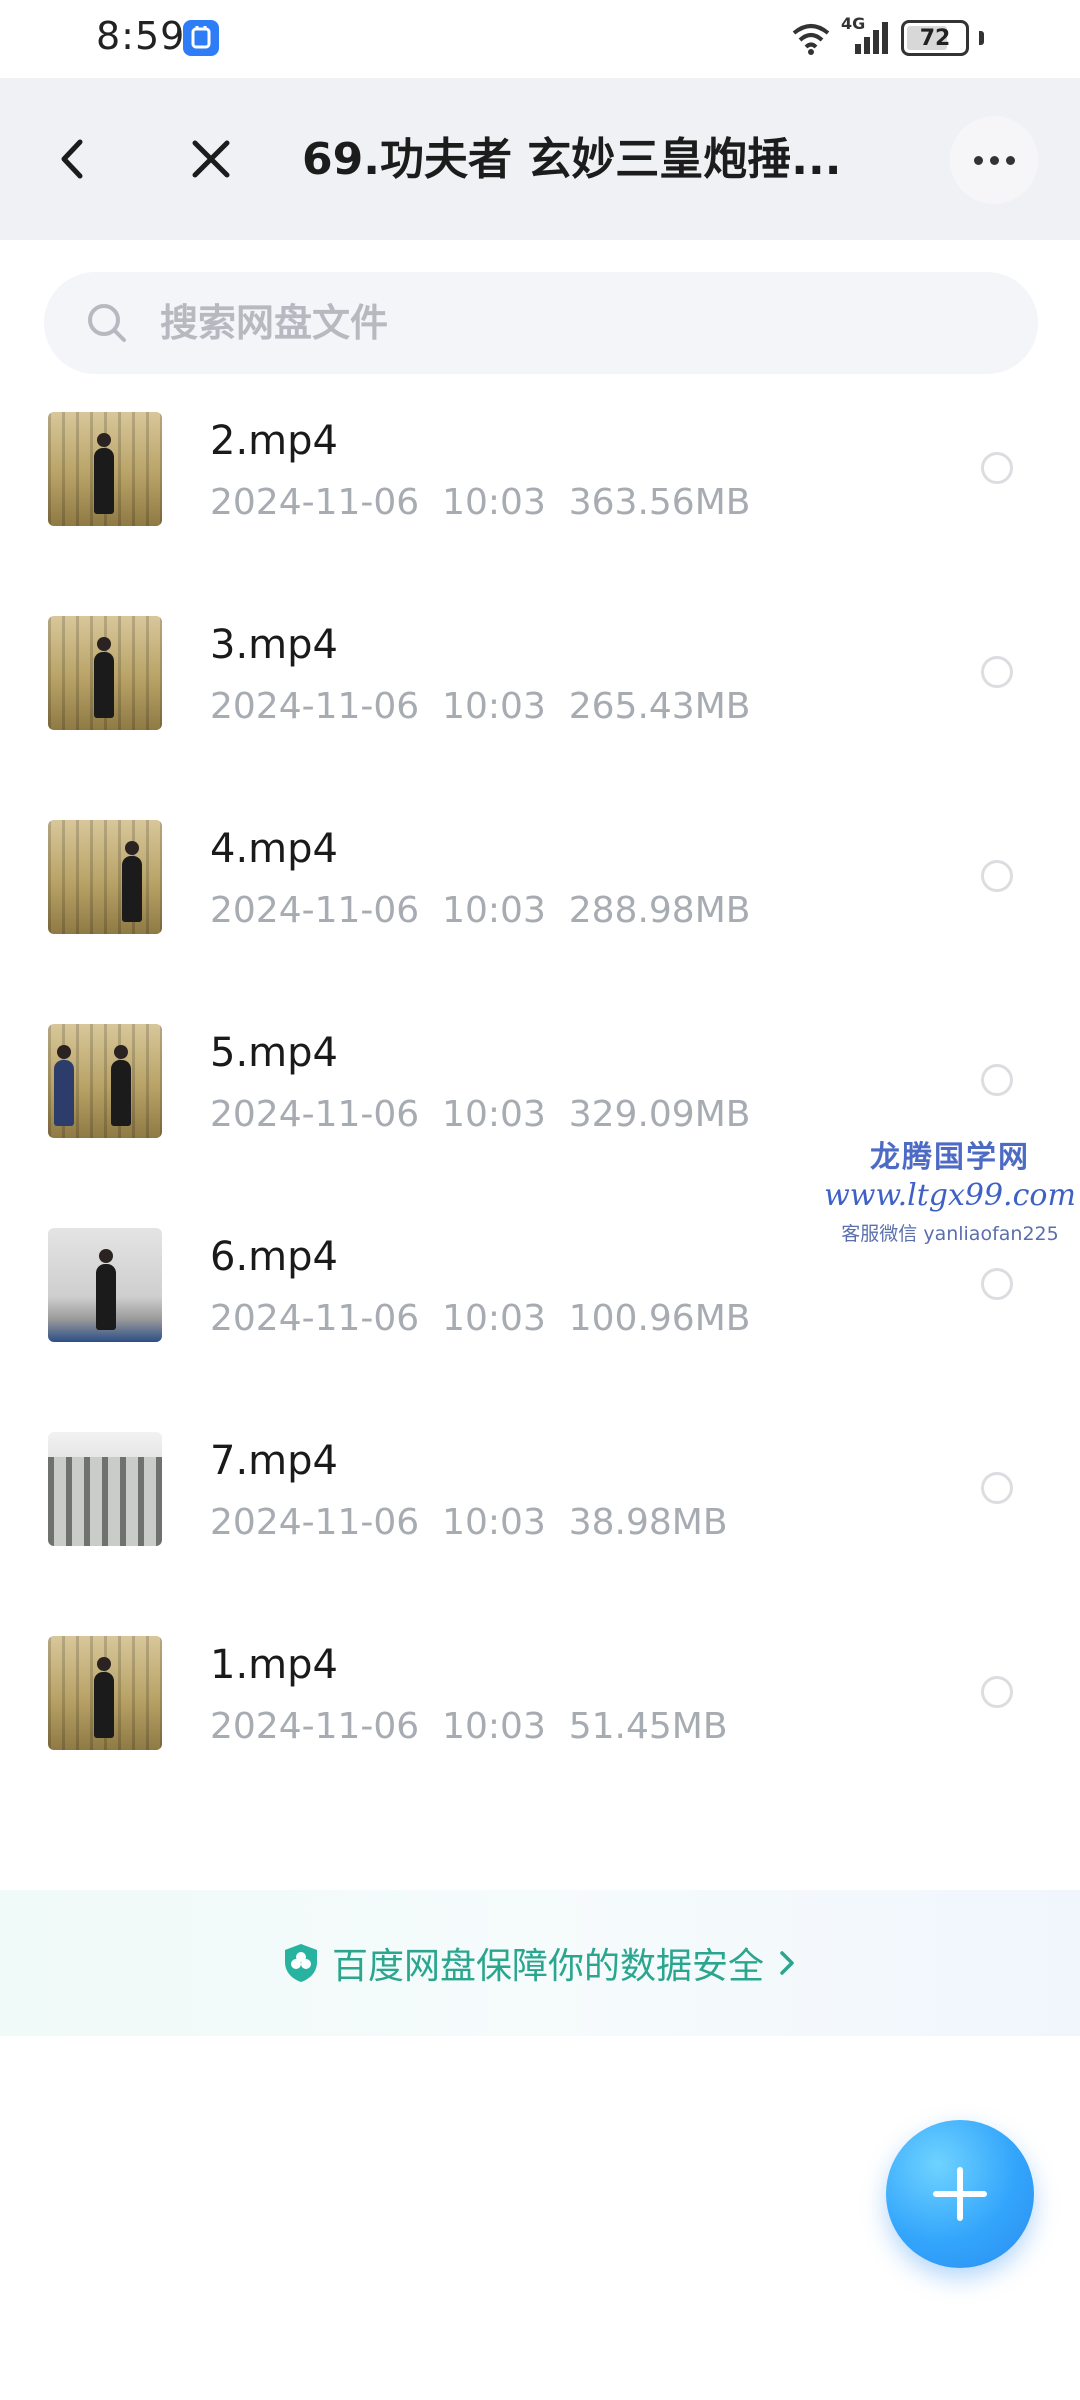 This screenshot has width=1080, height=2400. I want to click on file-meta: 2024-11-06 10:03 265.43MB, so click(480, 706).